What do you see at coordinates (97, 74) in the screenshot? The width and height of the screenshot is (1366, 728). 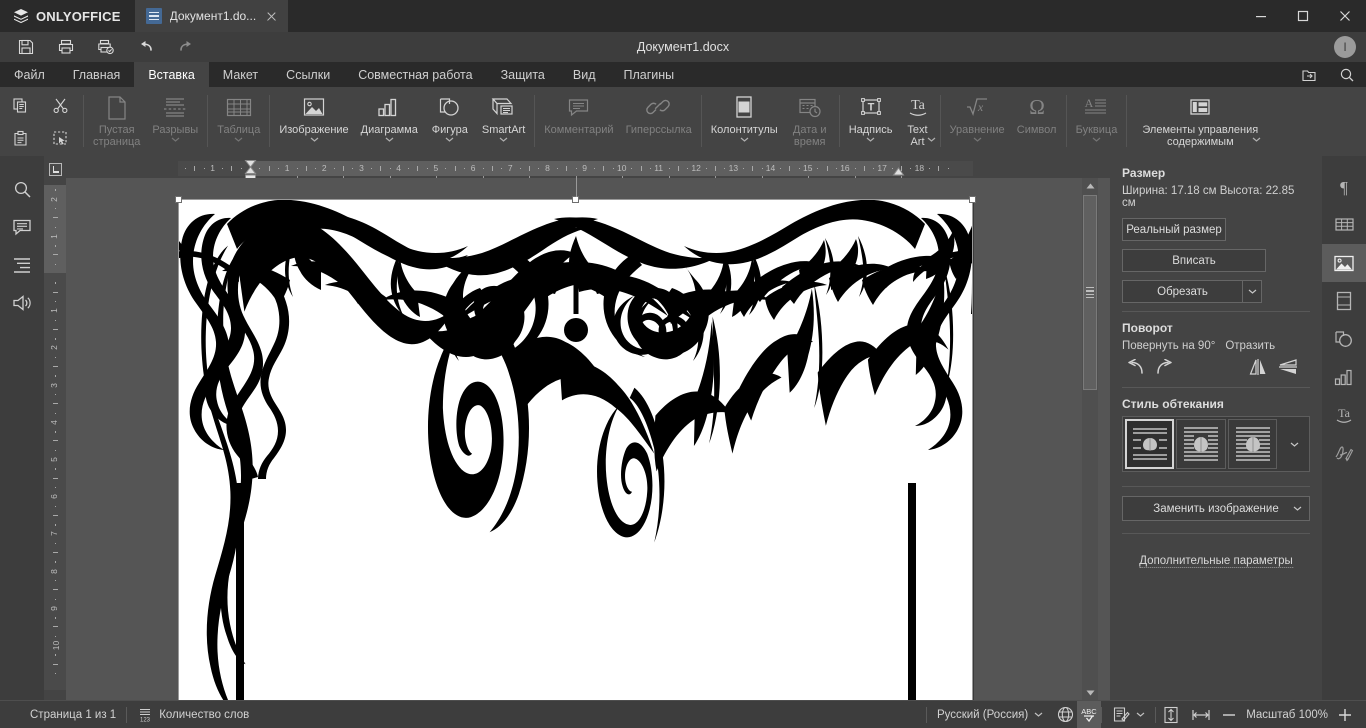 I see `tab-home: Главная` at bounding box center [97, 74].